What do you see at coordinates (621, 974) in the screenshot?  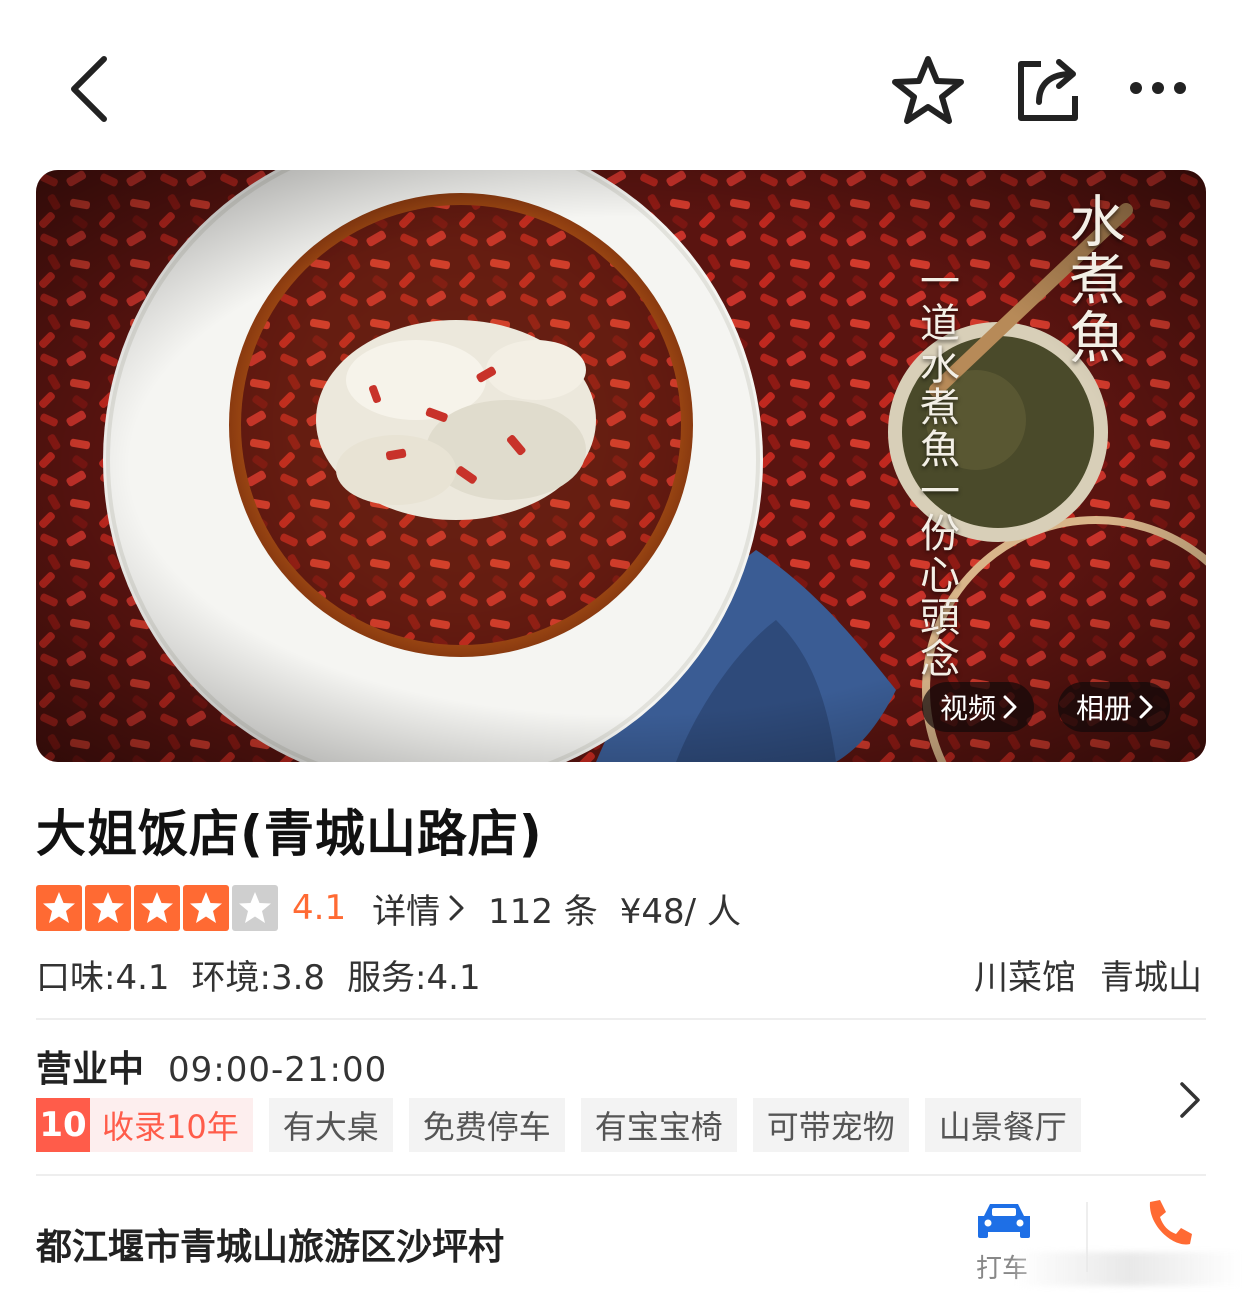 I see `sub-scores-row: 口味:4.1 环境:3.8 服务:4.1 川菜馆 青城山` at bounding box center [621, 974].